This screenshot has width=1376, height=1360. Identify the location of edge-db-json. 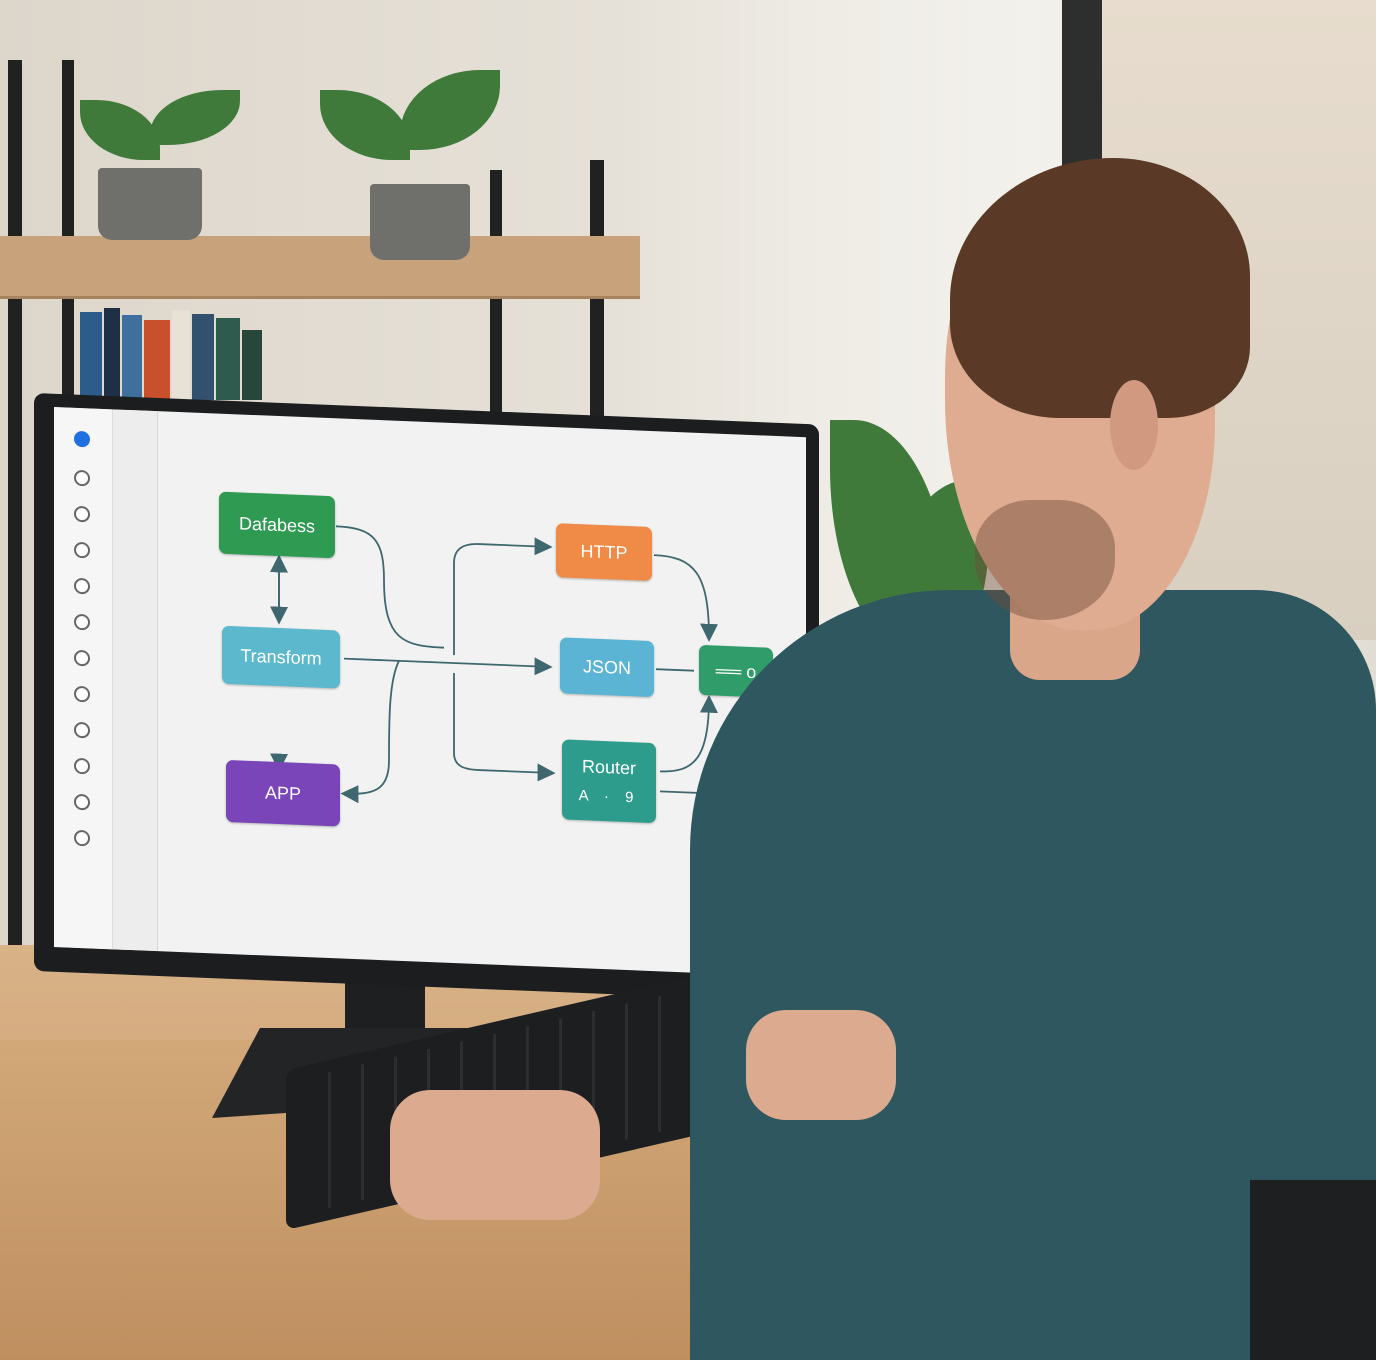
(390, 587).